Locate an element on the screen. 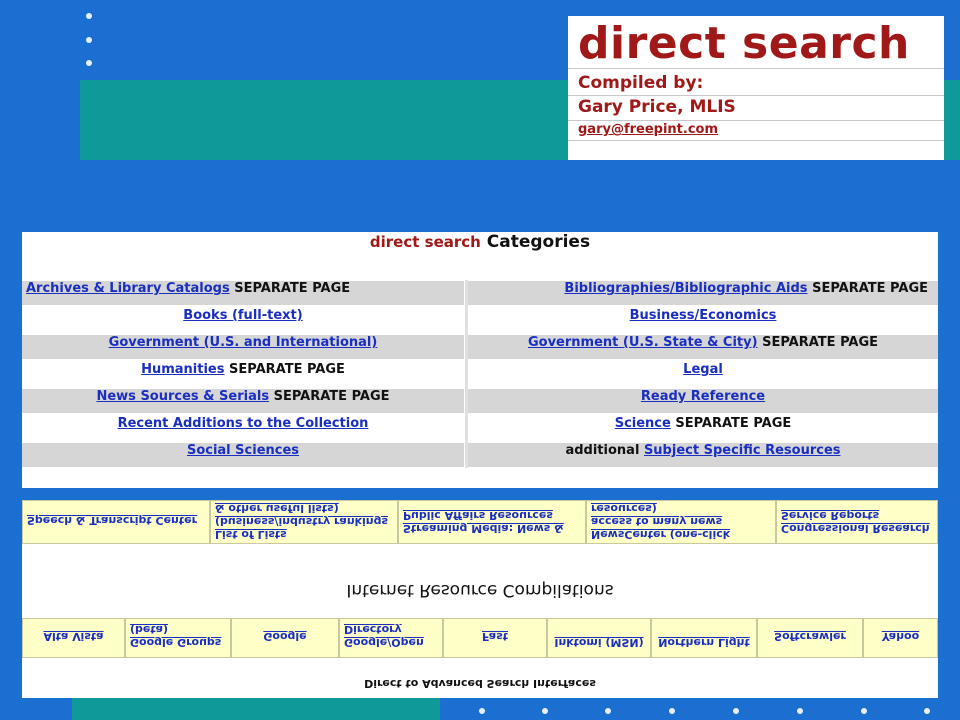 The image size is (960, 720). categories-title: direct search Categories is located at coordinates (480, 247).